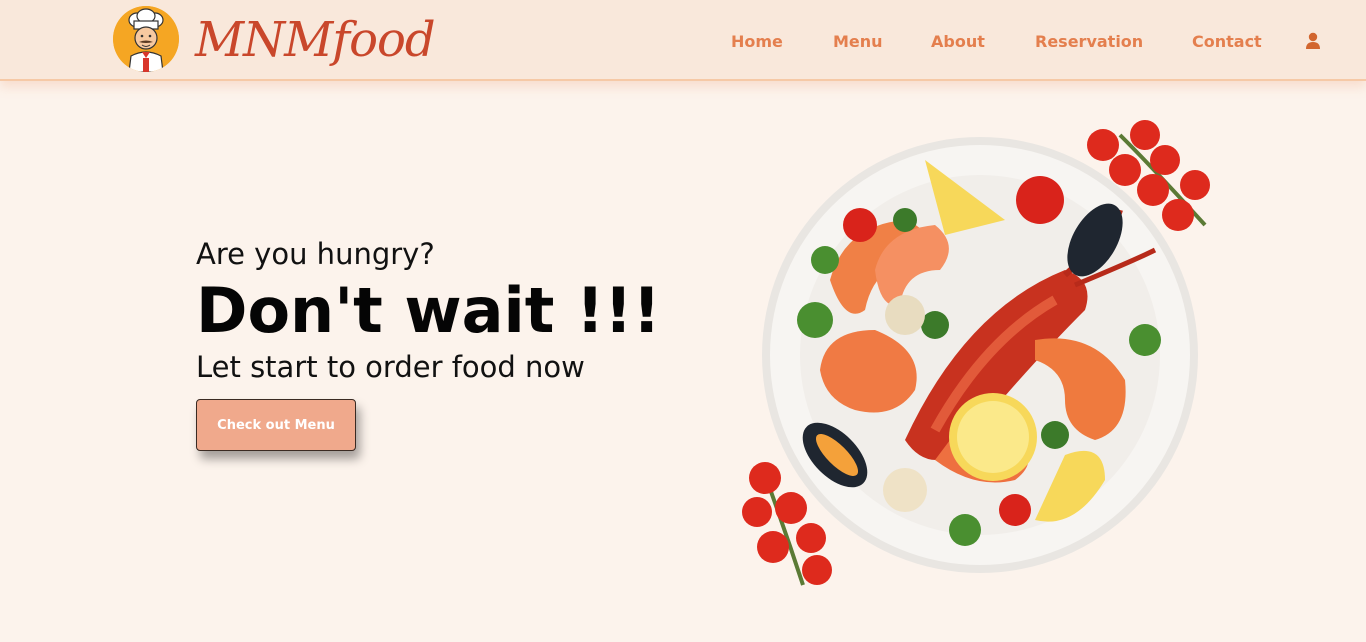 The height and width of the screenshot is (642, 1366). I want to click on user-icon, so click(1313, 41).